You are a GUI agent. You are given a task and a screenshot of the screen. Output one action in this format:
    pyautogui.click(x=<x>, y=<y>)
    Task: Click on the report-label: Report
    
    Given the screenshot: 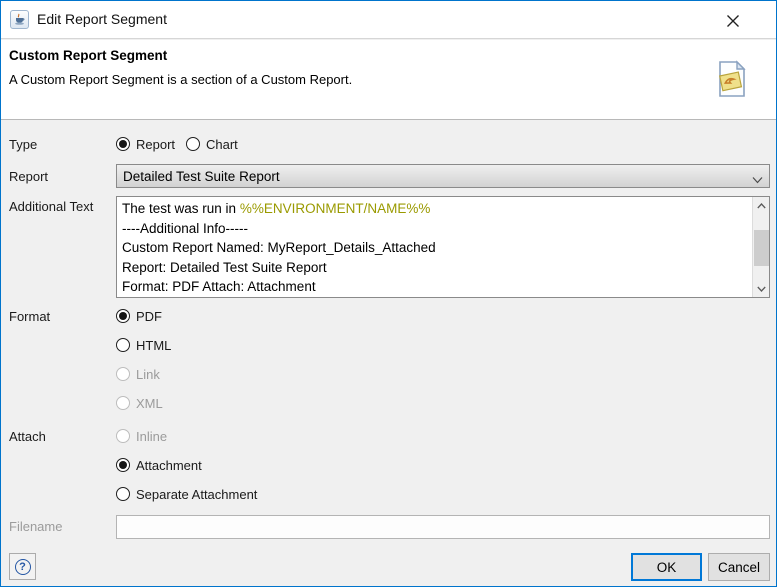 What is the action you would take?
    pyautogui.click(x=29, y=176)
    